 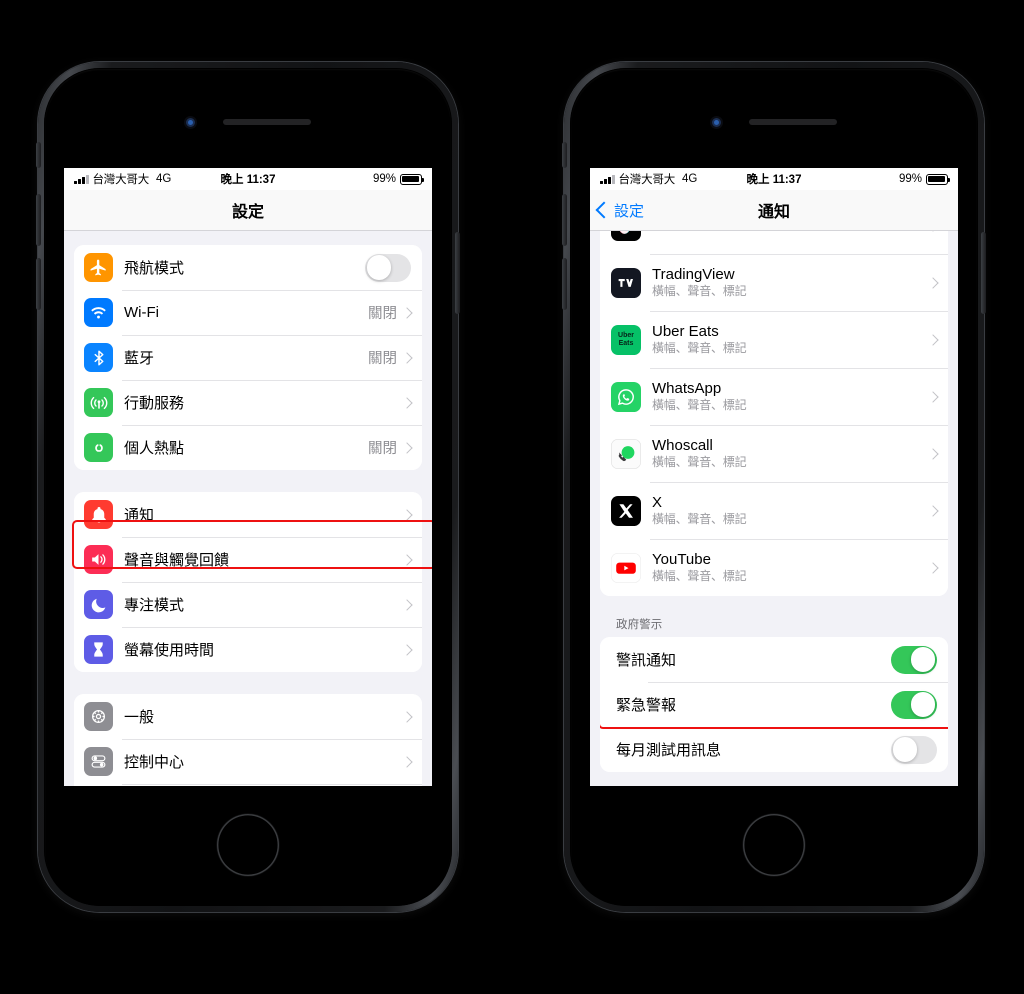 What do you see at coordinates (682, 446) in the screenshot?
I see `app-name: Whoscall` at bounding box center [682, 446].